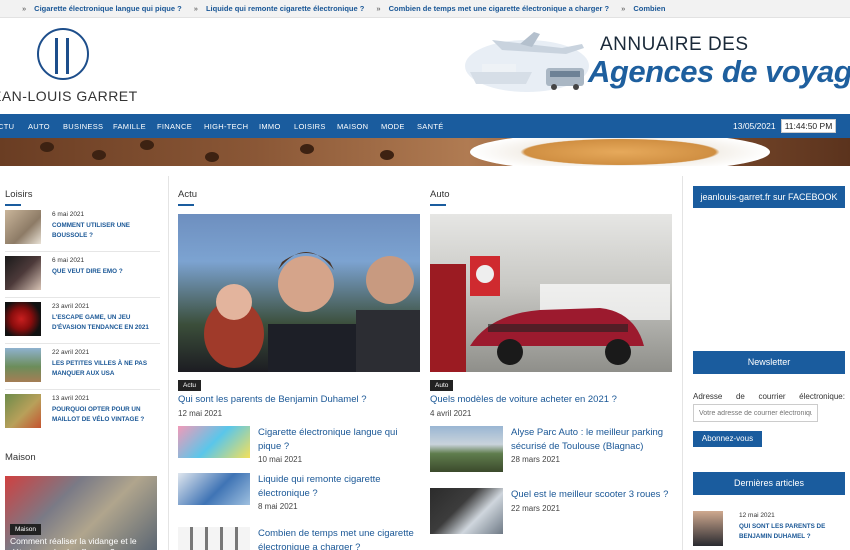  Describe the element at coordinates (550, 314) in the screenshot. I see `car-showroom-photo` at that location.